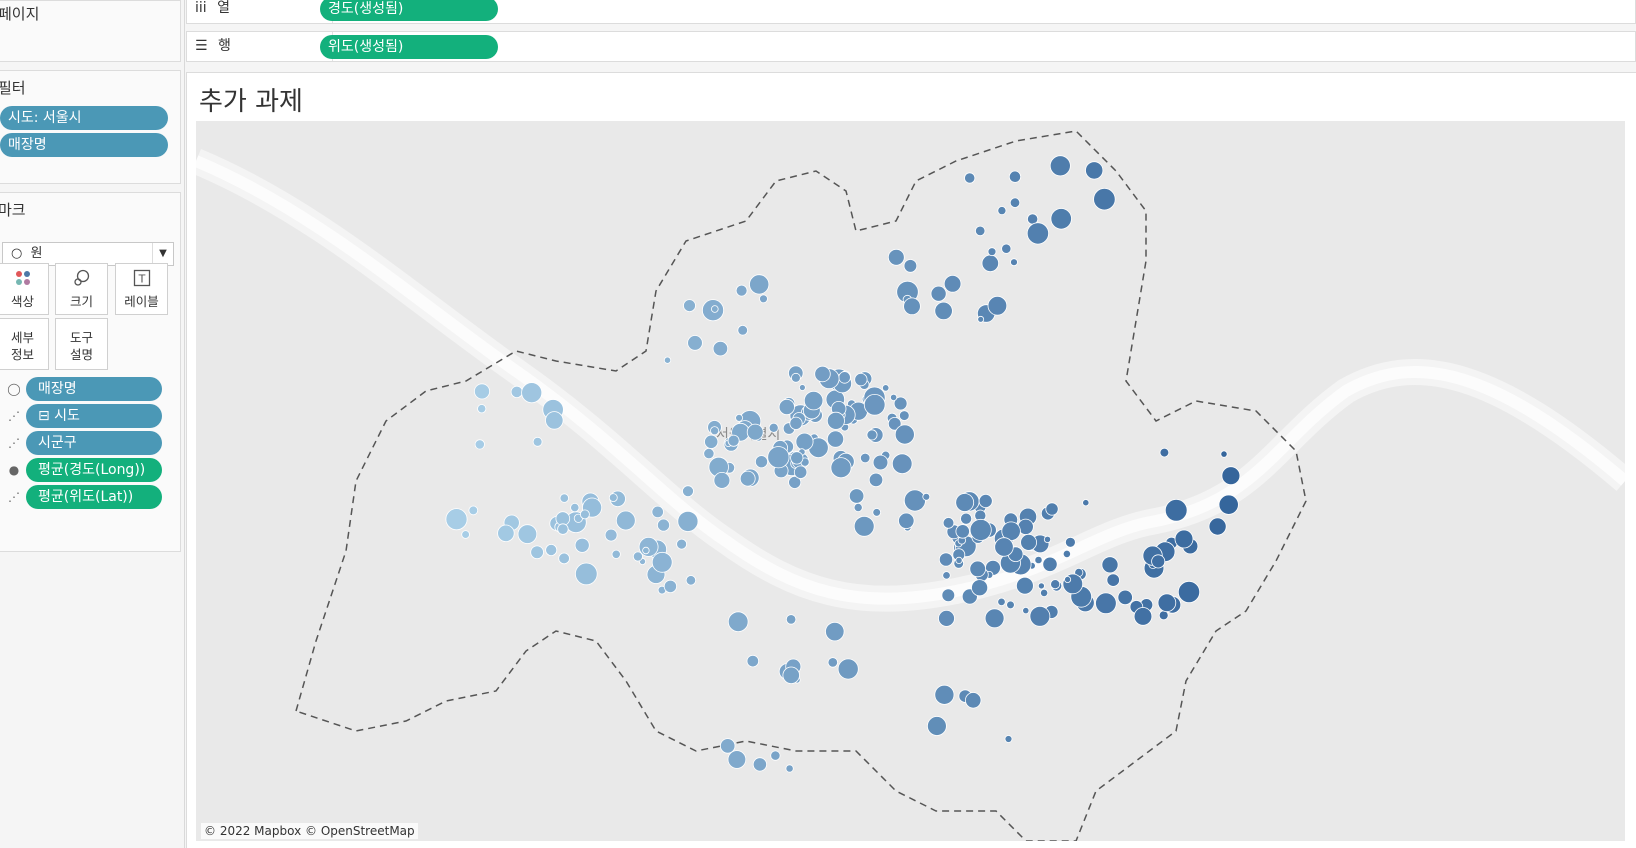 Image resolution: width=1636 pixels, height=848 pixels. Describe the element at coordinates (94, 497) in the screenshot. I see `mark-field-pill: 평균(위도(Lat))` at that location.